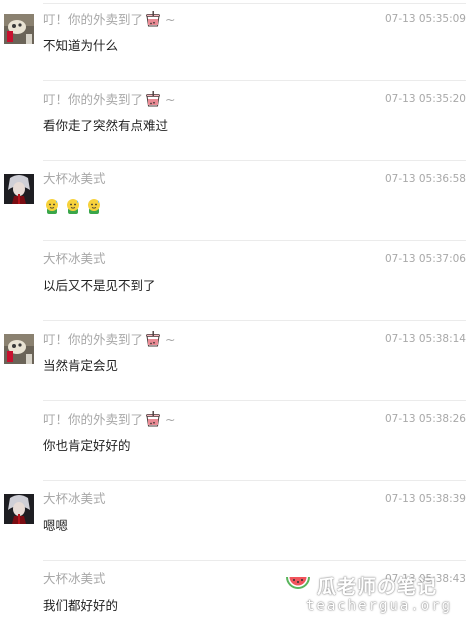 This screenshot has height=640, width=470. I want to click on message-text: 当然肯定会见, so click(81, 365).